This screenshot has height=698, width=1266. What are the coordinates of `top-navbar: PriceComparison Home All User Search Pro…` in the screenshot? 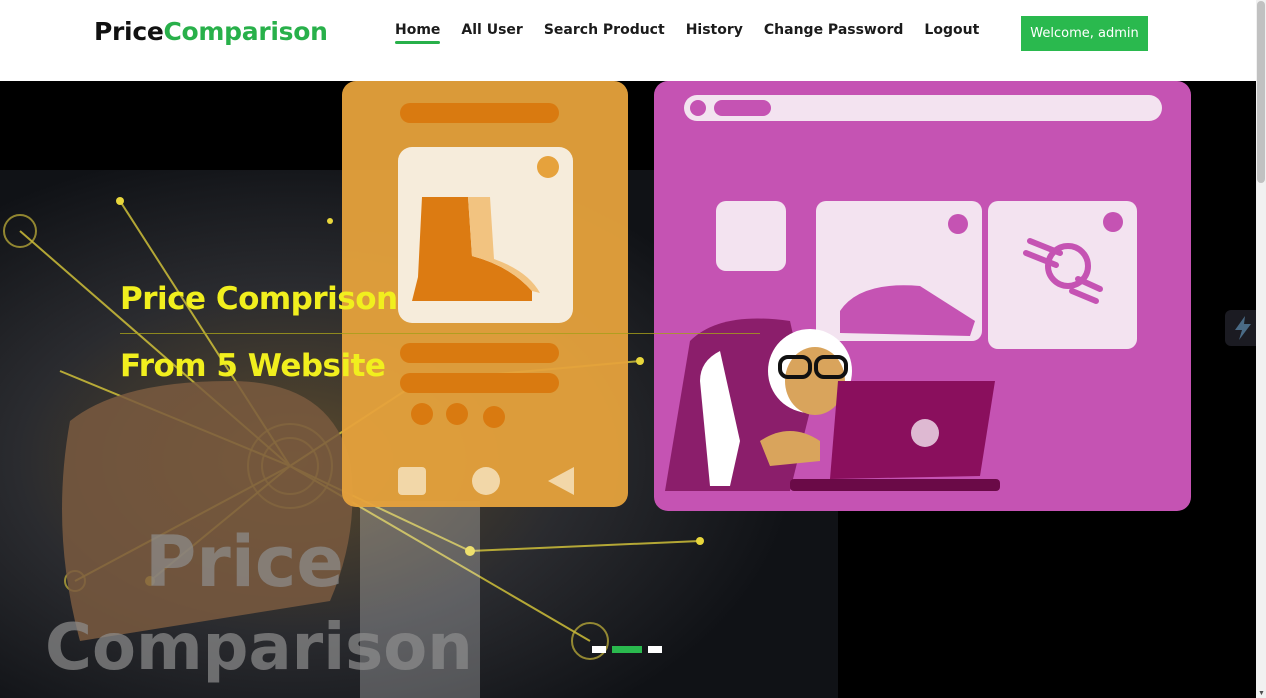 It's located at (628, 40).